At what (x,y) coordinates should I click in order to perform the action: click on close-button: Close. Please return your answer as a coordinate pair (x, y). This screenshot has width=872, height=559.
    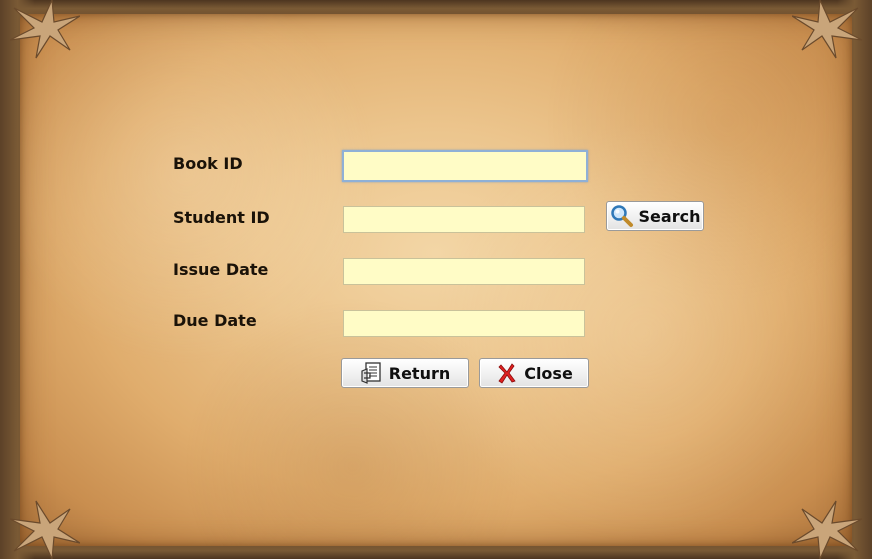
    Looking at the image, I should click on (534, 373).